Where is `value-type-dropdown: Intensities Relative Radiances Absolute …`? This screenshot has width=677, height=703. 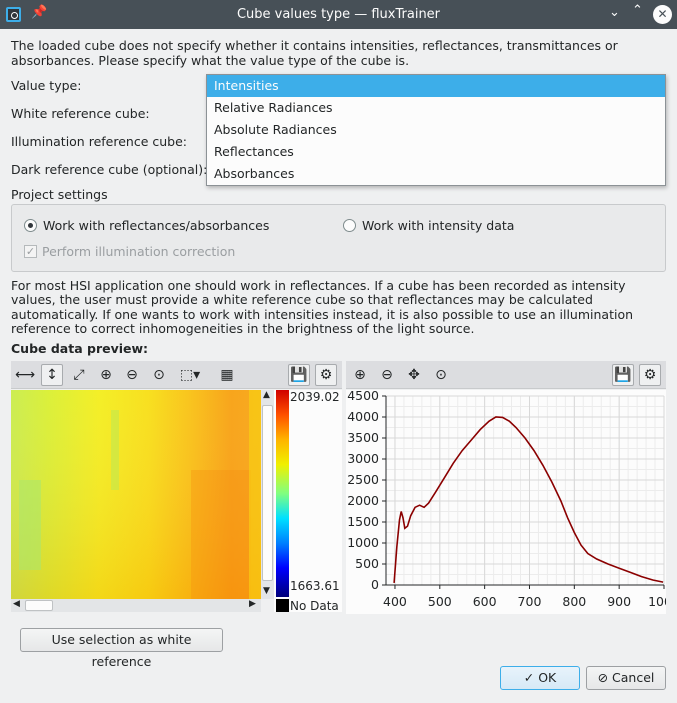 value-type-dropdown: Intensities Relative Radiances Absolute … is located at coordinates (436, 130).